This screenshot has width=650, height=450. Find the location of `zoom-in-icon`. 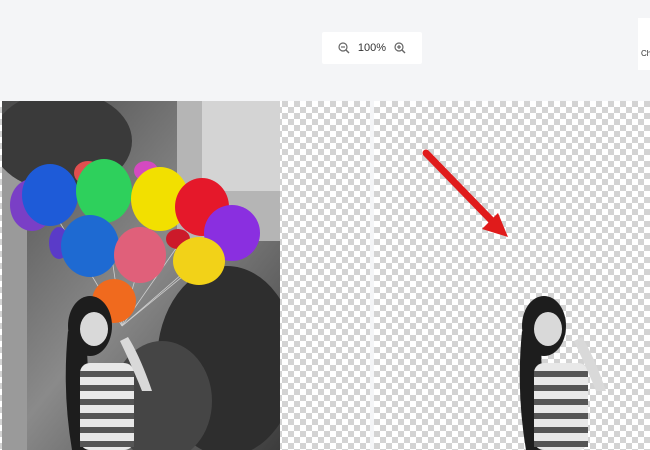

zoom-in-icon is located at coordinates (400, 48).